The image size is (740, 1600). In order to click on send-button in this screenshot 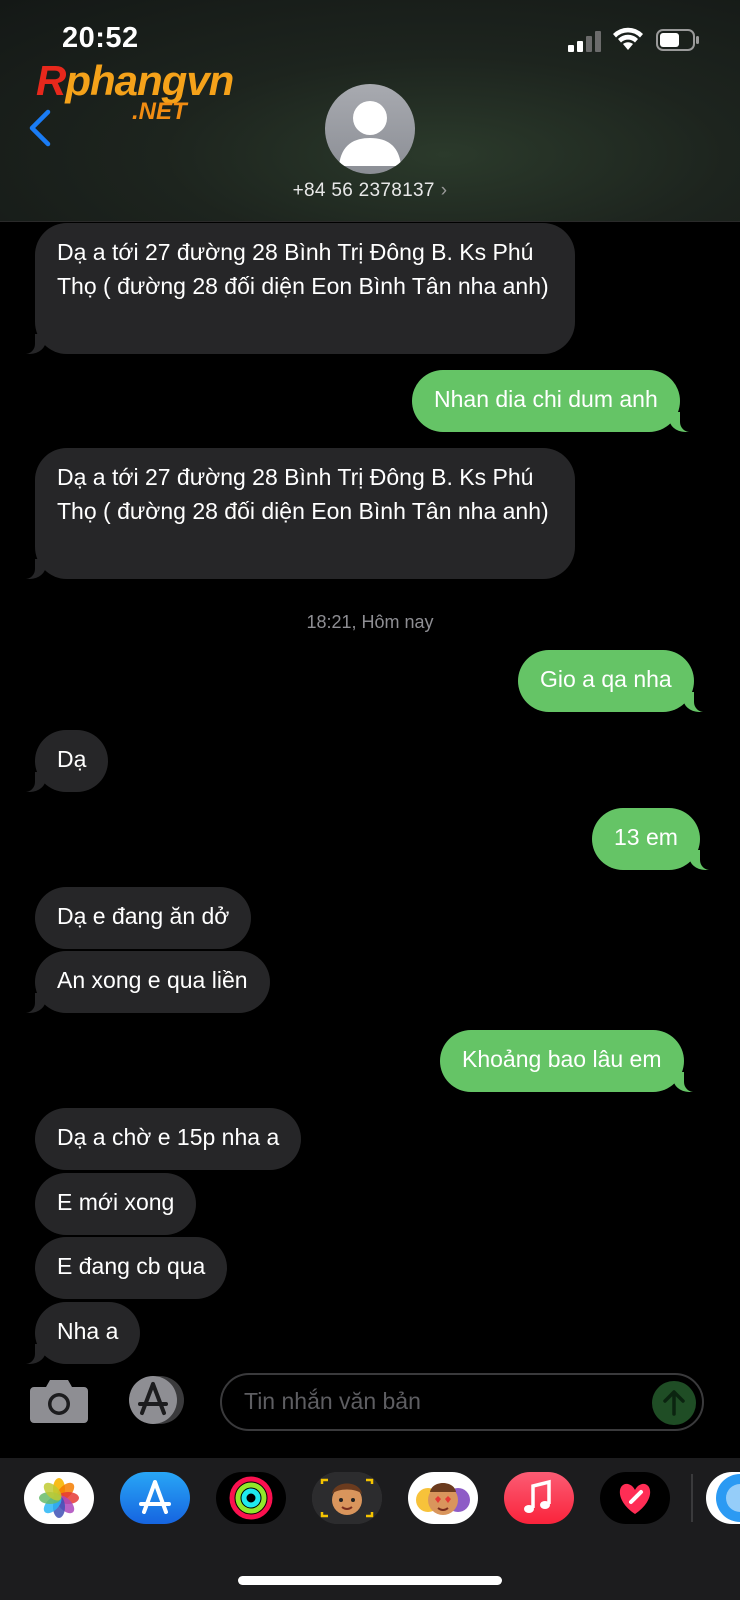, I will do `click(674, 1403)`.